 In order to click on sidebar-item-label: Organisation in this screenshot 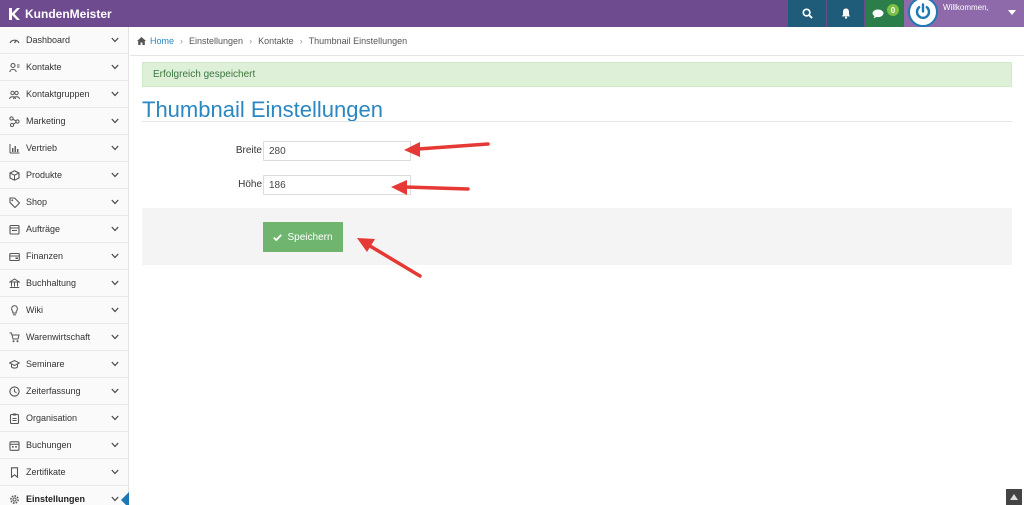, I will do `click(52, 418)`.